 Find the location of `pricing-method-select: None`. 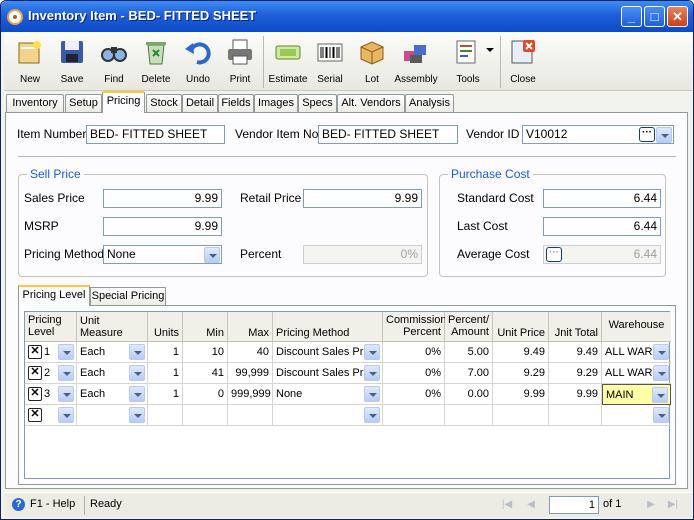

pricing-method-select: None is located at coordinates (162, 254).